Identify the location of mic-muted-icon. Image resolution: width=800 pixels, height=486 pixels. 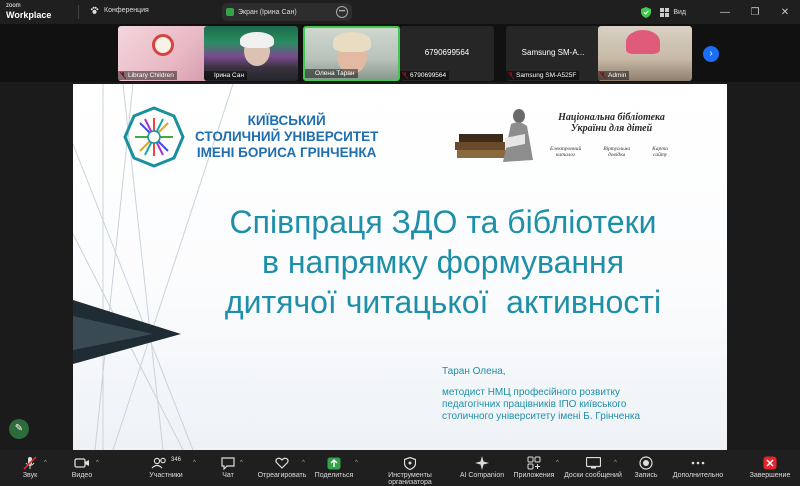
(30, 463).